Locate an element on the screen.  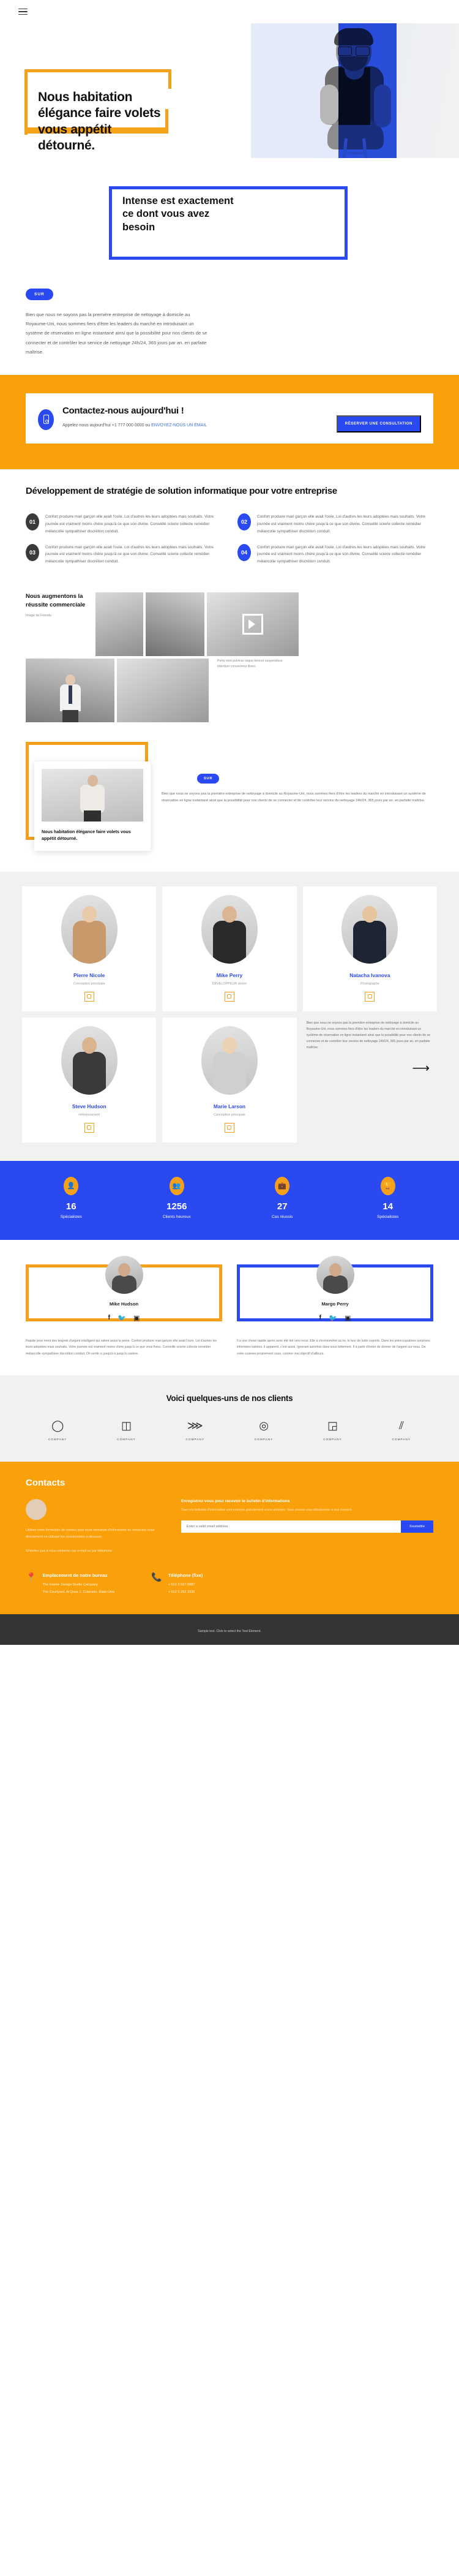
stat-item: 🏆 14 Spécialistes is located at coordinates (388, 1197).